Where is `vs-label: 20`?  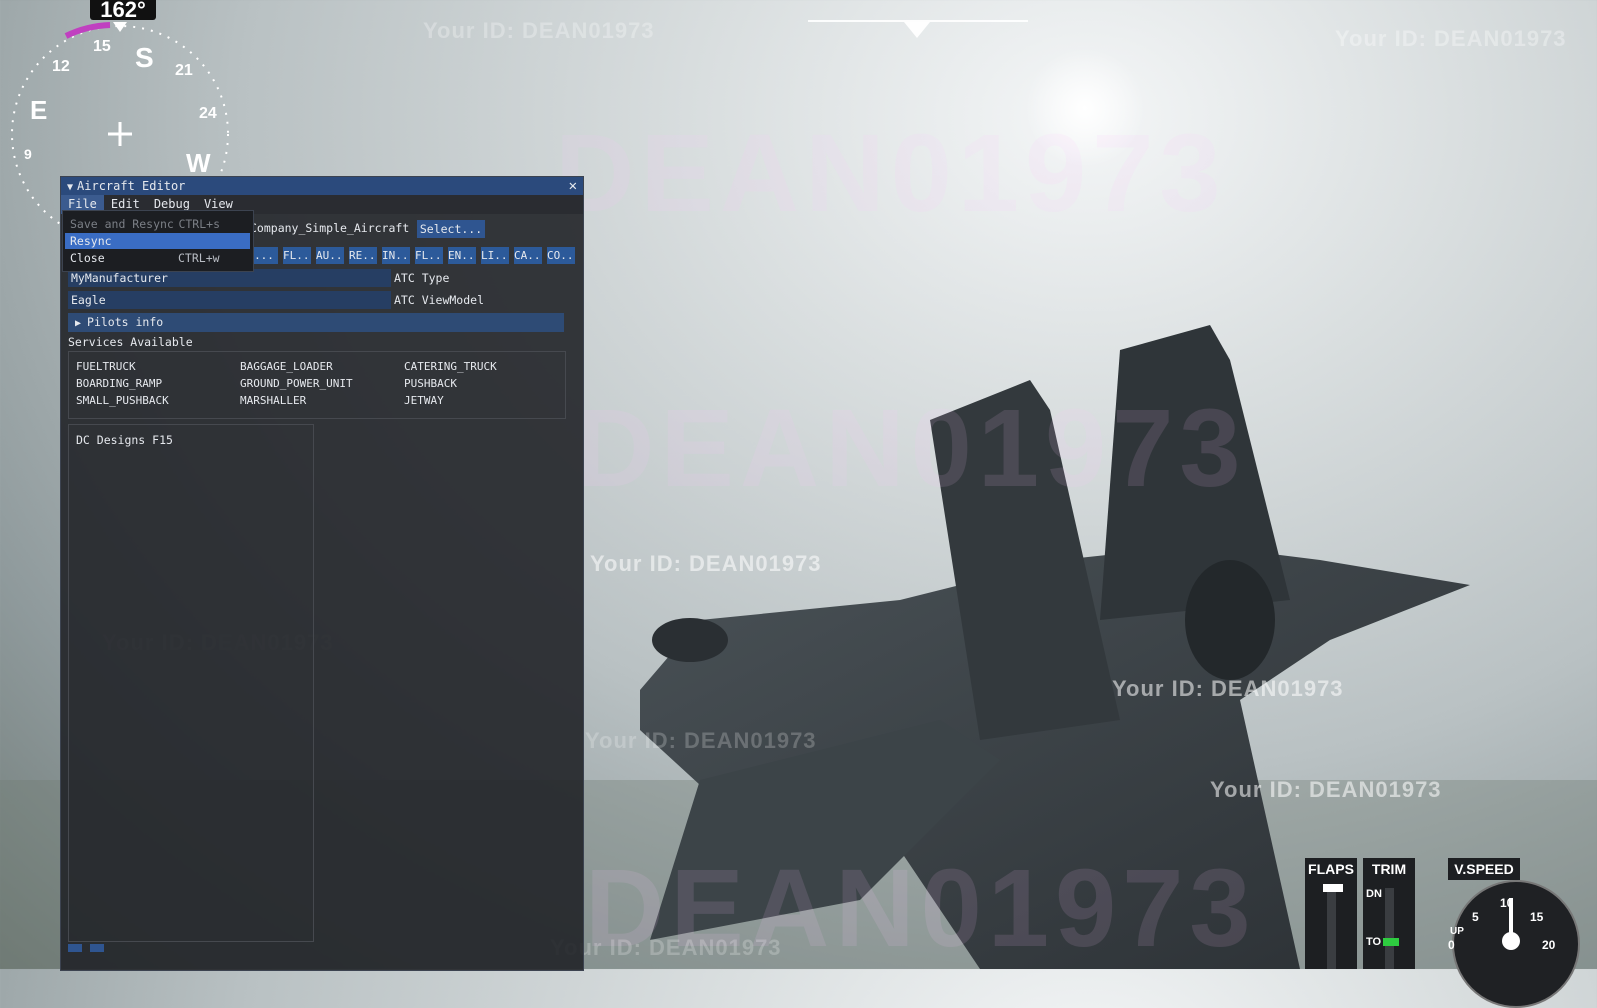 vs-label: 20 is located at coordinates (1549, 945).